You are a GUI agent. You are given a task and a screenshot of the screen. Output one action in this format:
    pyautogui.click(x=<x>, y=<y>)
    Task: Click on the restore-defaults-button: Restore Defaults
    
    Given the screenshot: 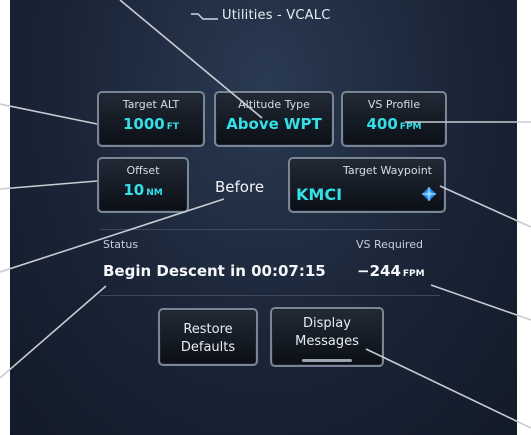 What is the action you would take?
    pyautogui.click(x=208, y=337)
    